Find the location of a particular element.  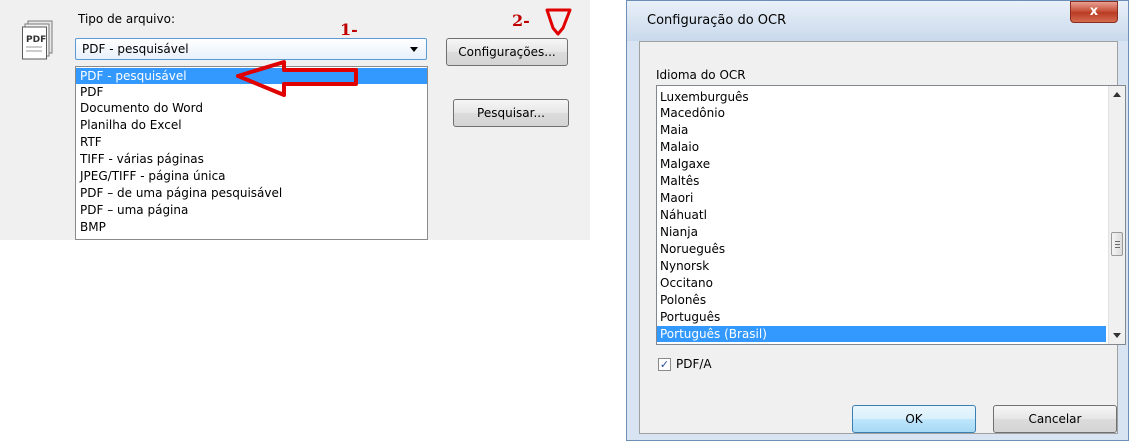

cancel-button: Cancelar is located at coordinates (1055, 419).